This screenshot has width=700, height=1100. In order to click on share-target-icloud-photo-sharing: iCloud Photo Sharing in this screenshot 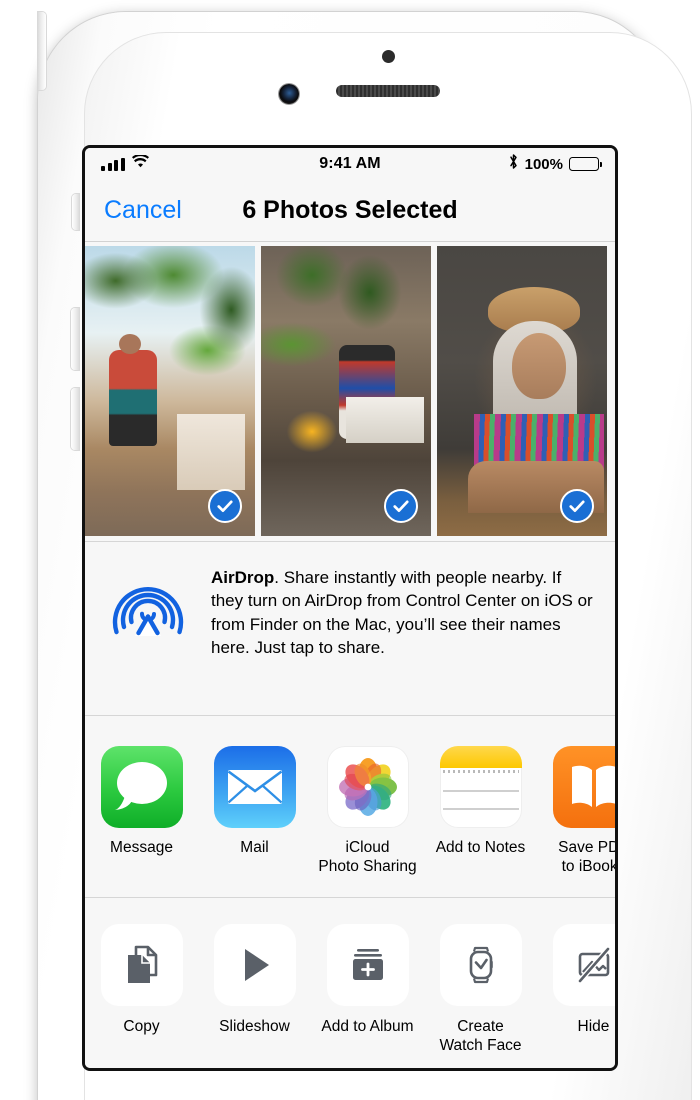, I will do `click(367, 821)`.